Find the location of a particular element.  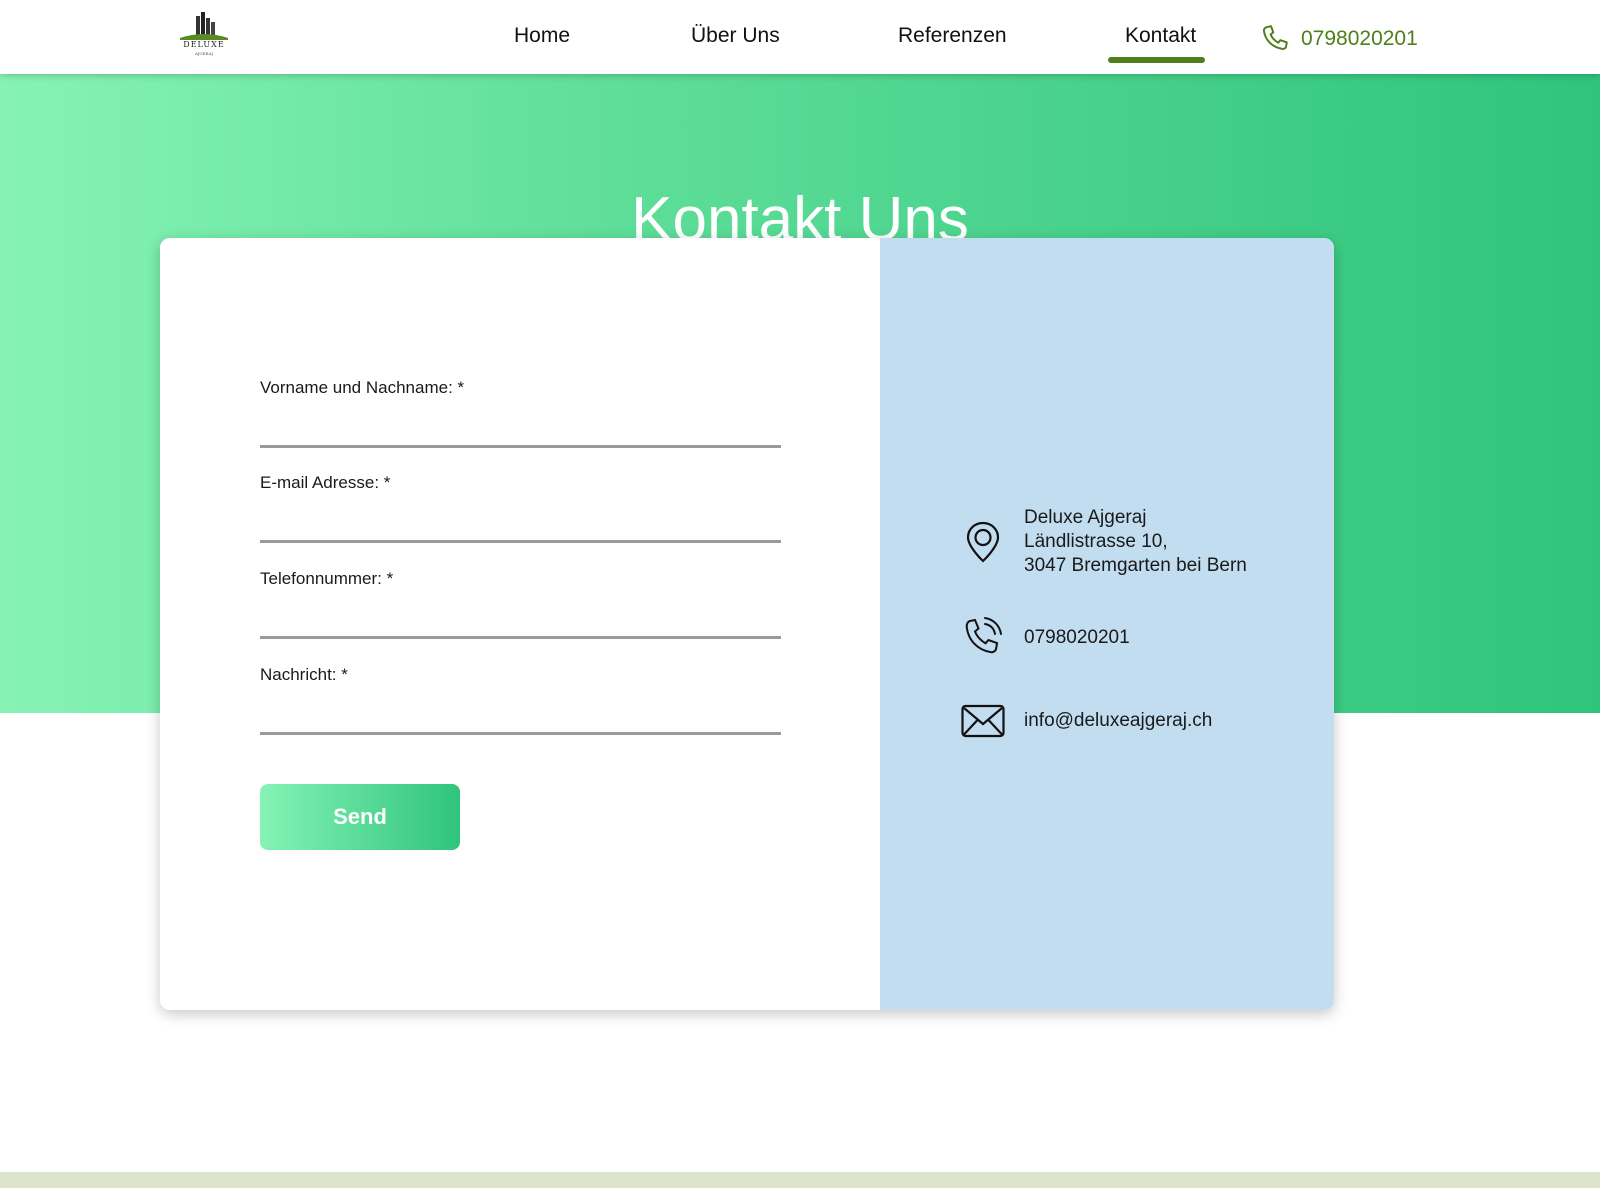

site-logo: DELUXE AJGERAJ is located at coordinates (204, 35).